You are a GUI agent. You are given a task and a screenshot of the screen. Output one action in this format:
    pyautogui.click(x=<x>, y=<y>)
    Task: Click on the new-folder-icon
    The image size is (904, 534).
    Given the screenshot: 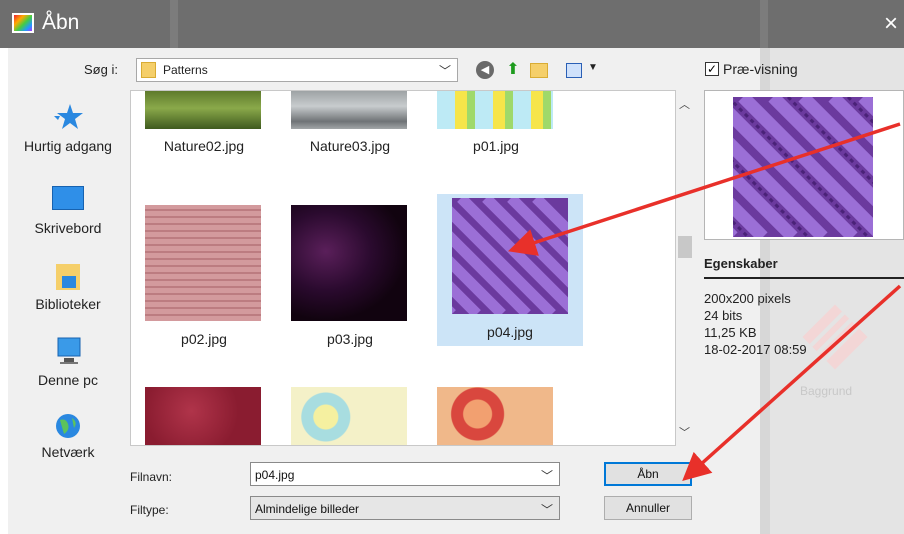 What is the action you would take?
    pyautogui.click(x=539, y=70)
    